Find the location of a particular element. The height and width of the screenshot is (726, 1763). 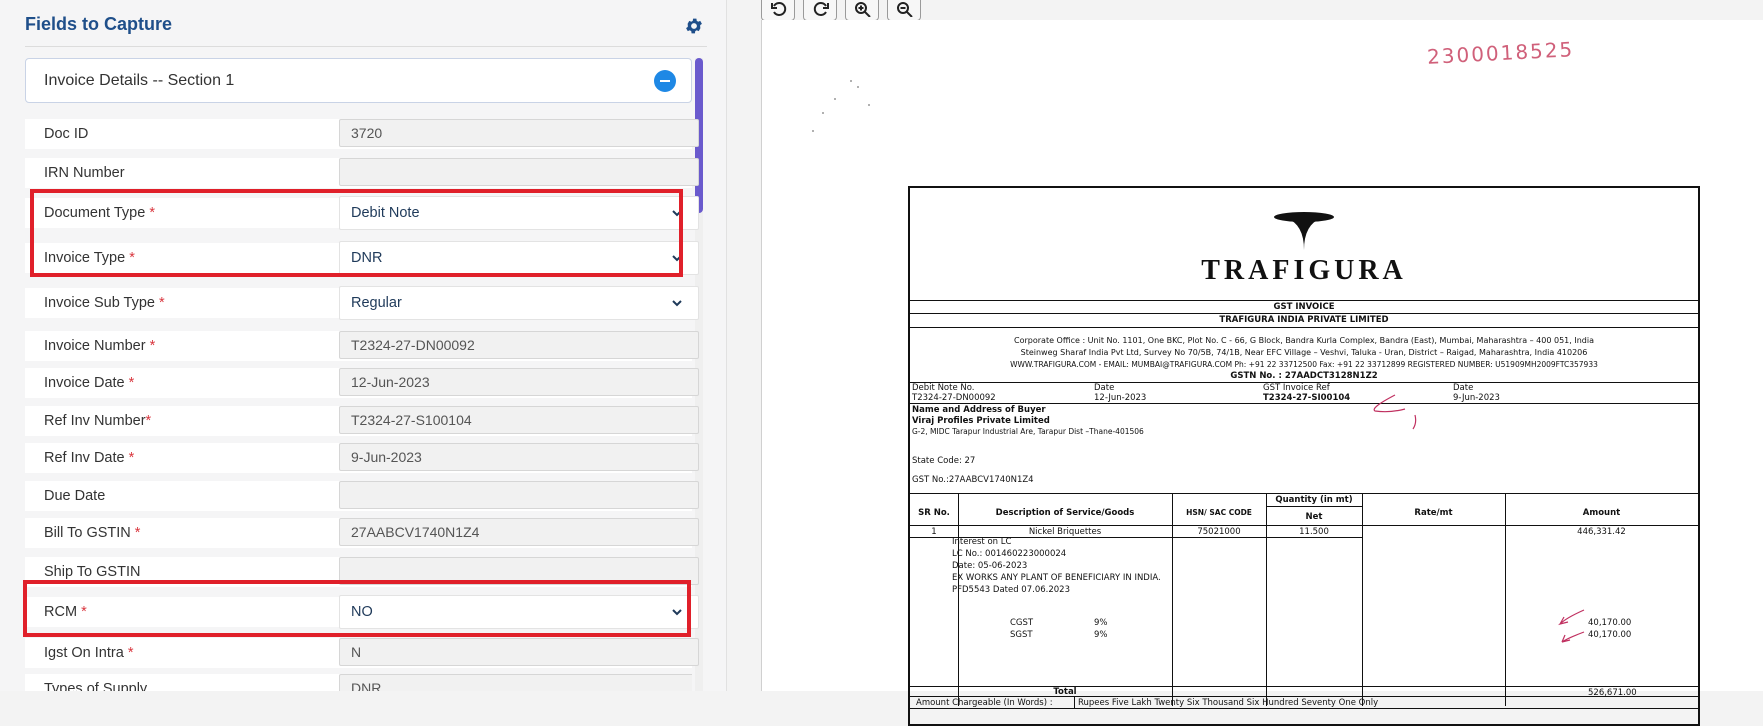

field-irn-number: IRN Number is located at coordinates (362, 173).